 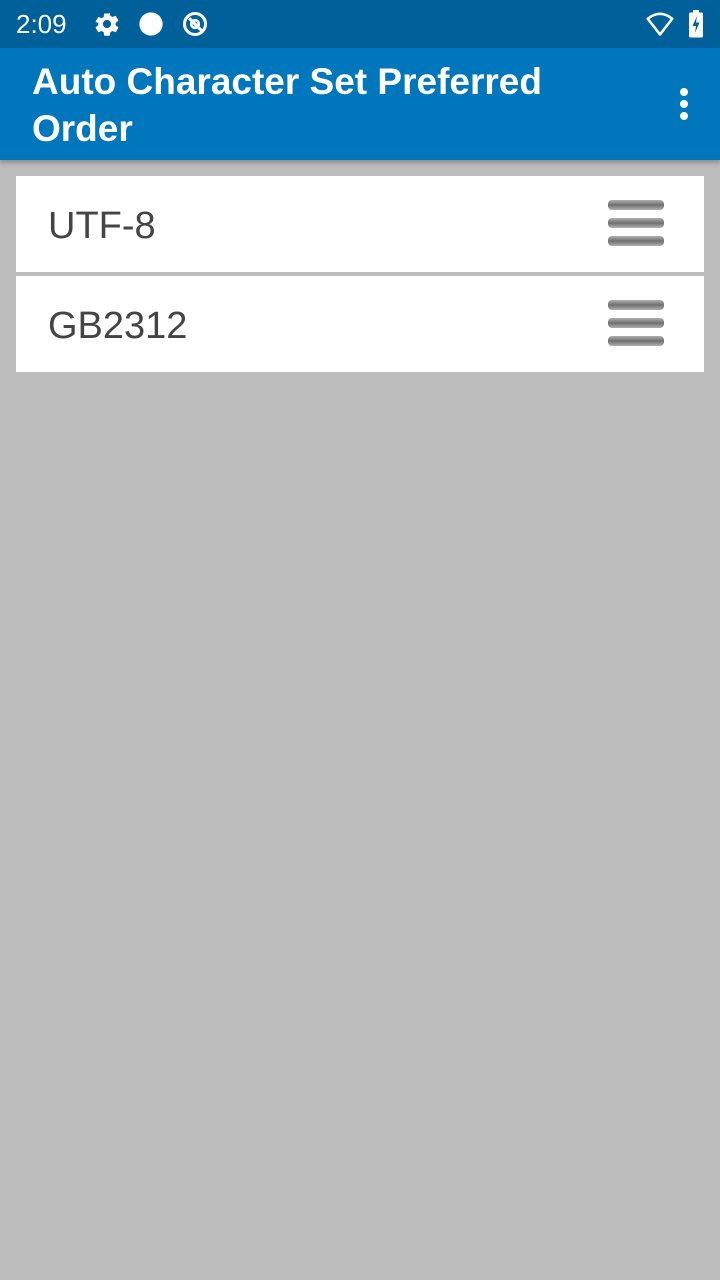 What do you see at coordinates (287, 105) in the screenshot?
I see `page-title: Auto Character Set Preferred Order` at bounding box center [287, 105].